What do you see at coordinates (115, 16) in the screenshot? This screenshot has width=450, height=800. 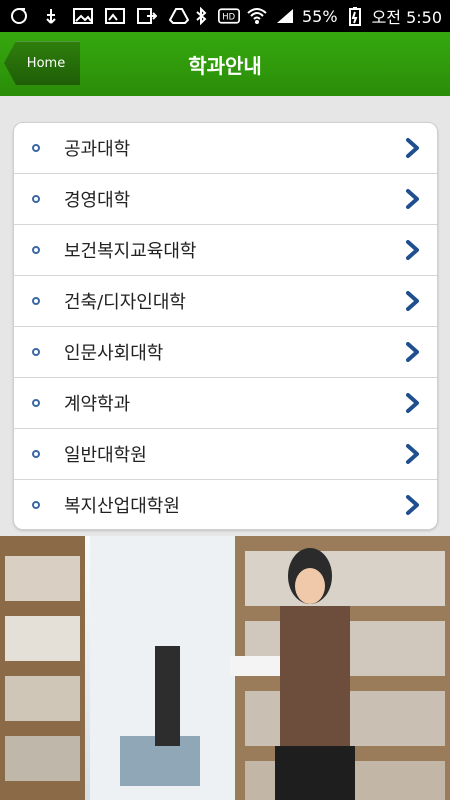 I see `picture-icon` at bounding box center [115, 16].